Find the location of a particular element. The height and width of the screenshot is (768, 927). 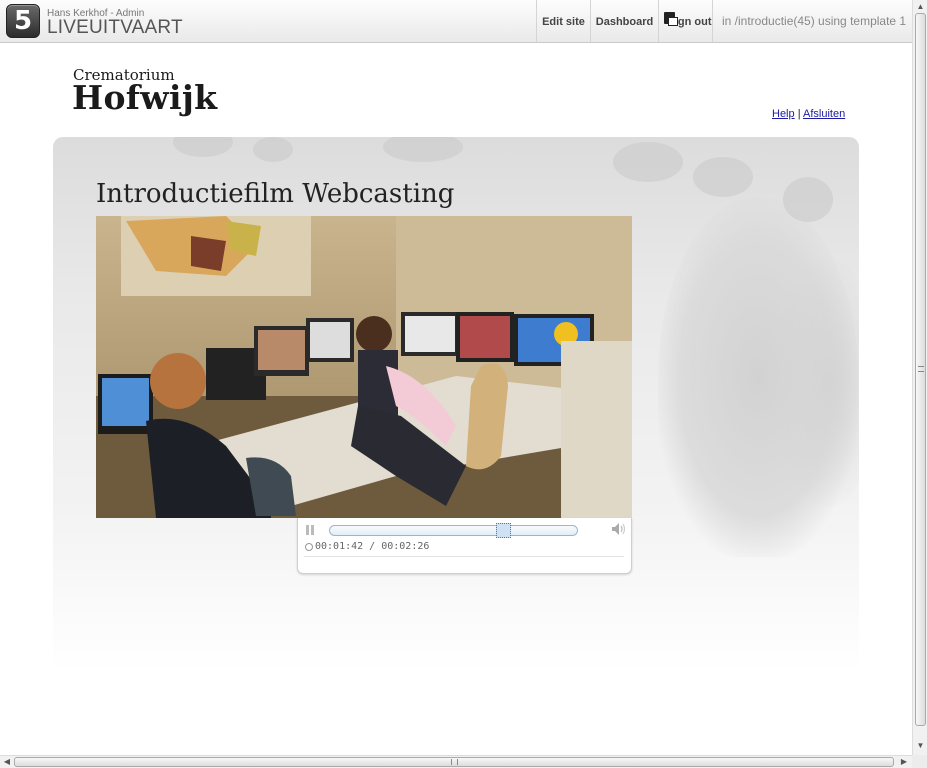

vertical-scrollbar: ▲ ▼ is located at coordinates (919, 377).